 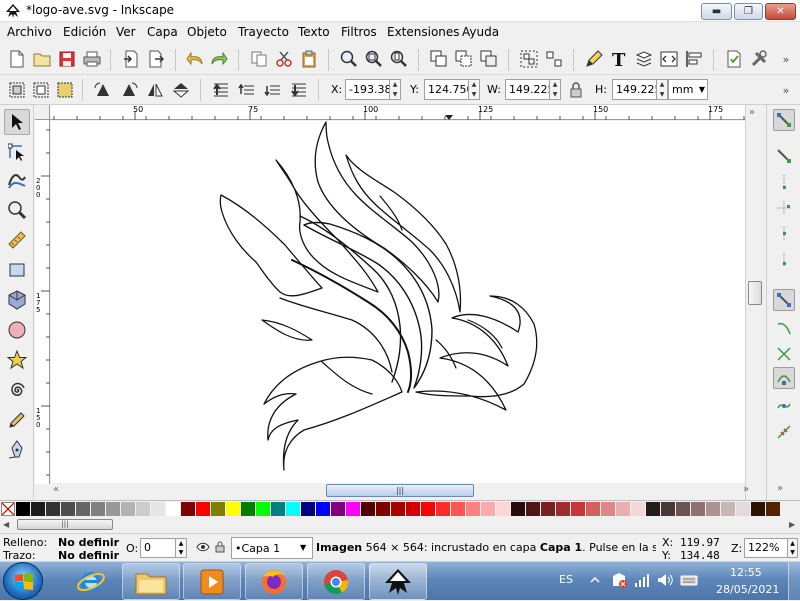 I want to click on lower-icon, so click(x=273, y=90).